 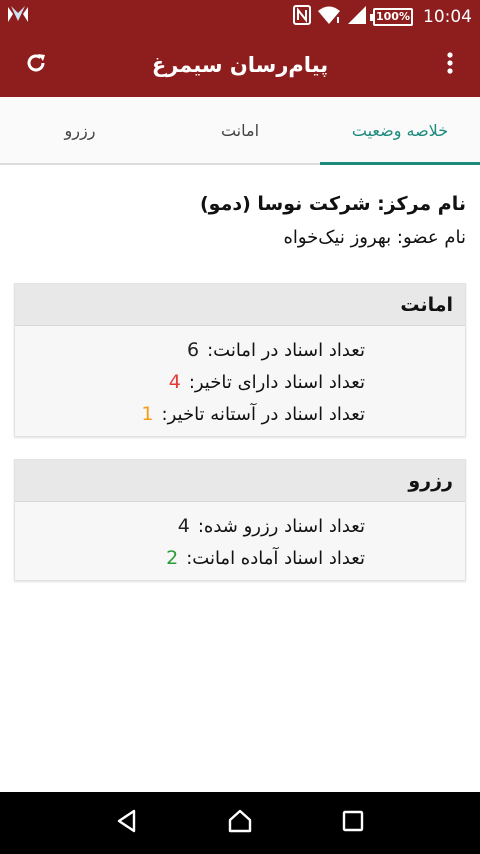 What do you see at coordinates (80, 130) in the screenshot?
I see `tab-reserve: رزرو` at bounding box center [80, 130].